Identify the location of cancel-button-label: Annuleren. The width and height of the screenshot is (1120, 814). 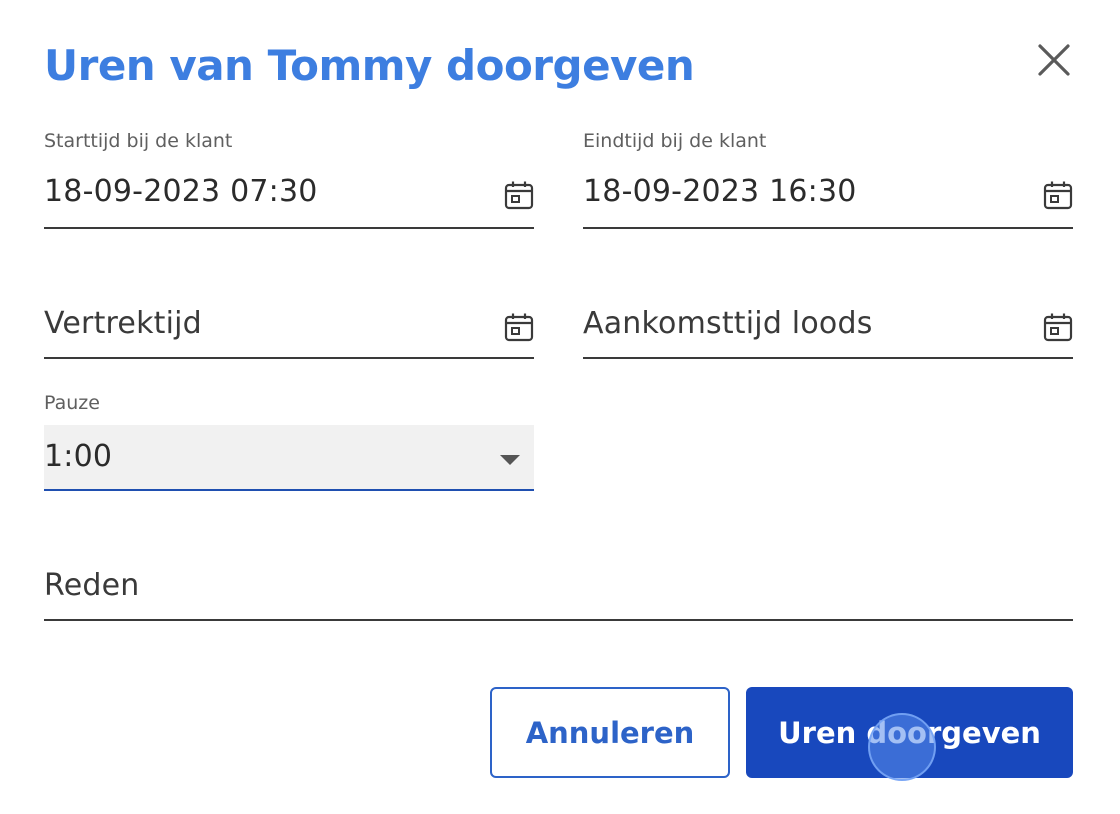
(610, 732).